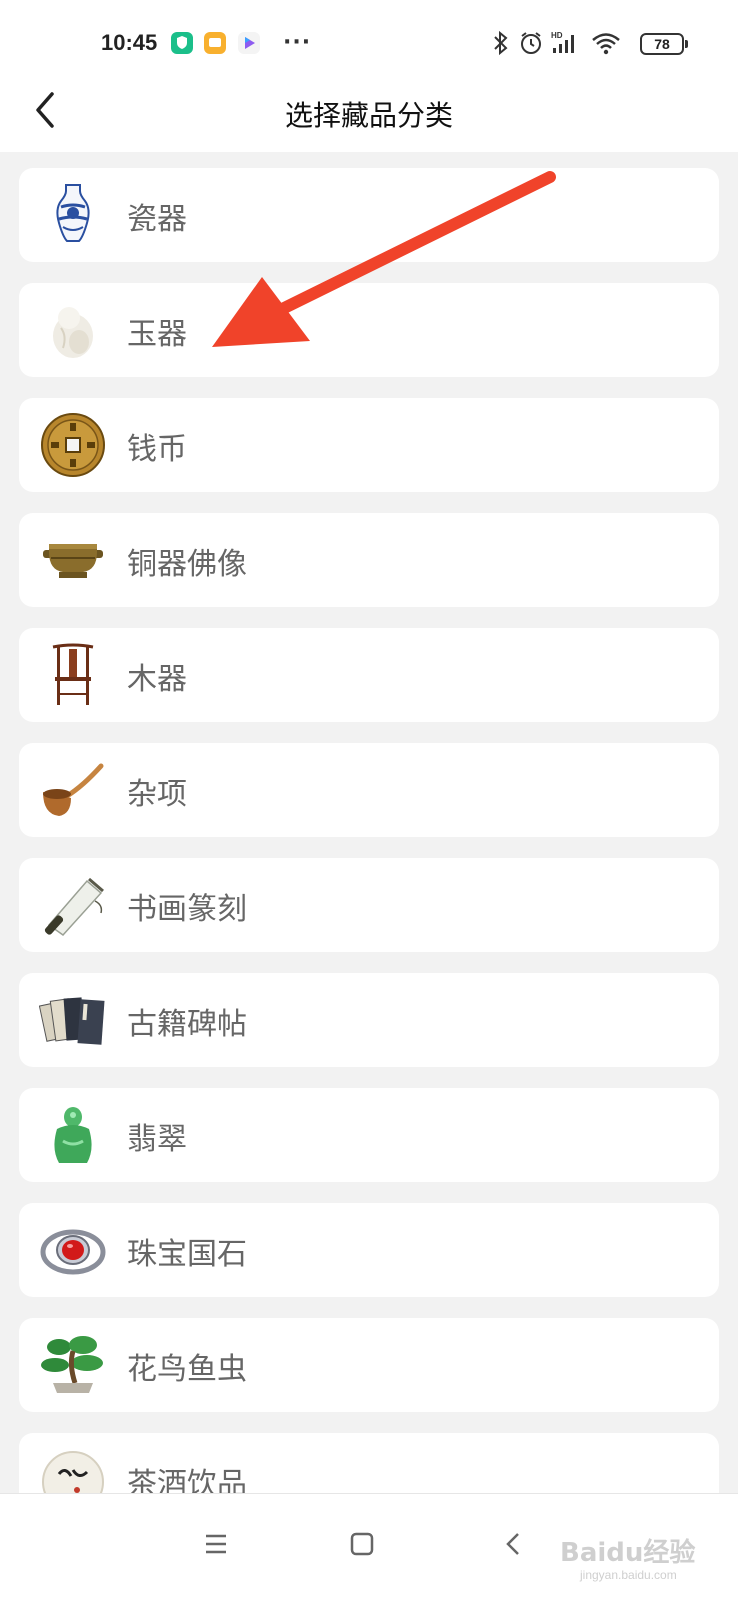 The width and height of the screenshot is (738, 1600). What do you see at coordinates (157, 1139) in the screenshot?
I see `category-label: 翡翠` at bounding box center [157, 1139].